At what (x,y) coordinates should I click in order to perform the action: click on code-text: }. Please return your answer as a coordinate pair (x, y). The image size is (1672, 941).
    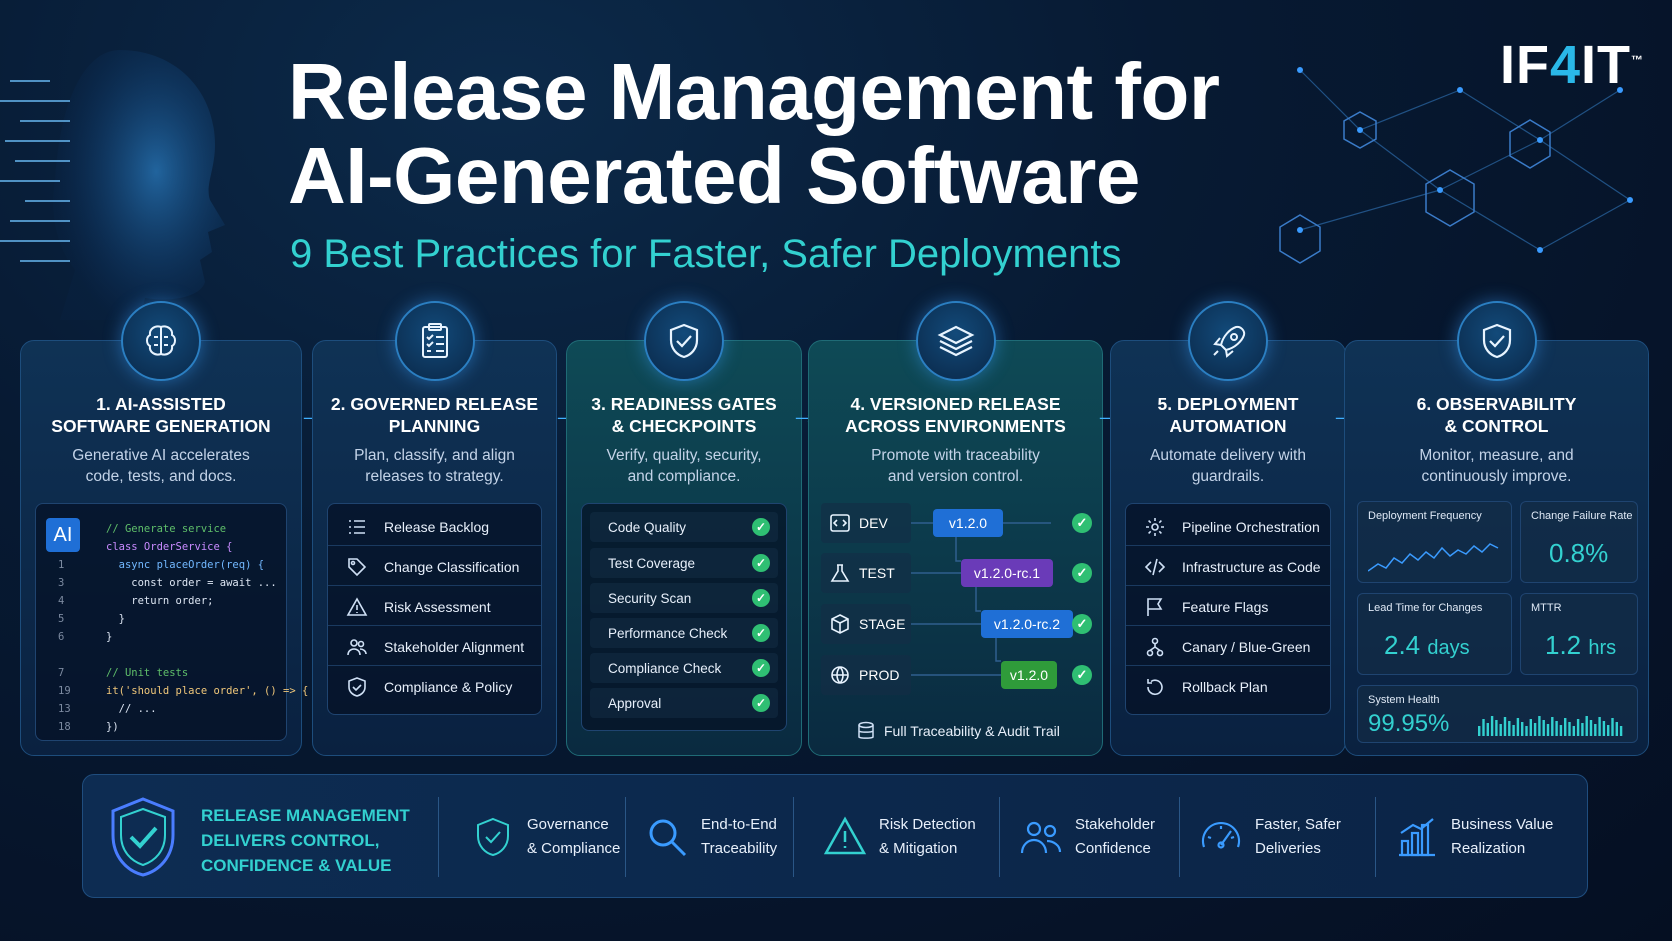
    Looking at the image, I should click on (109, 637).